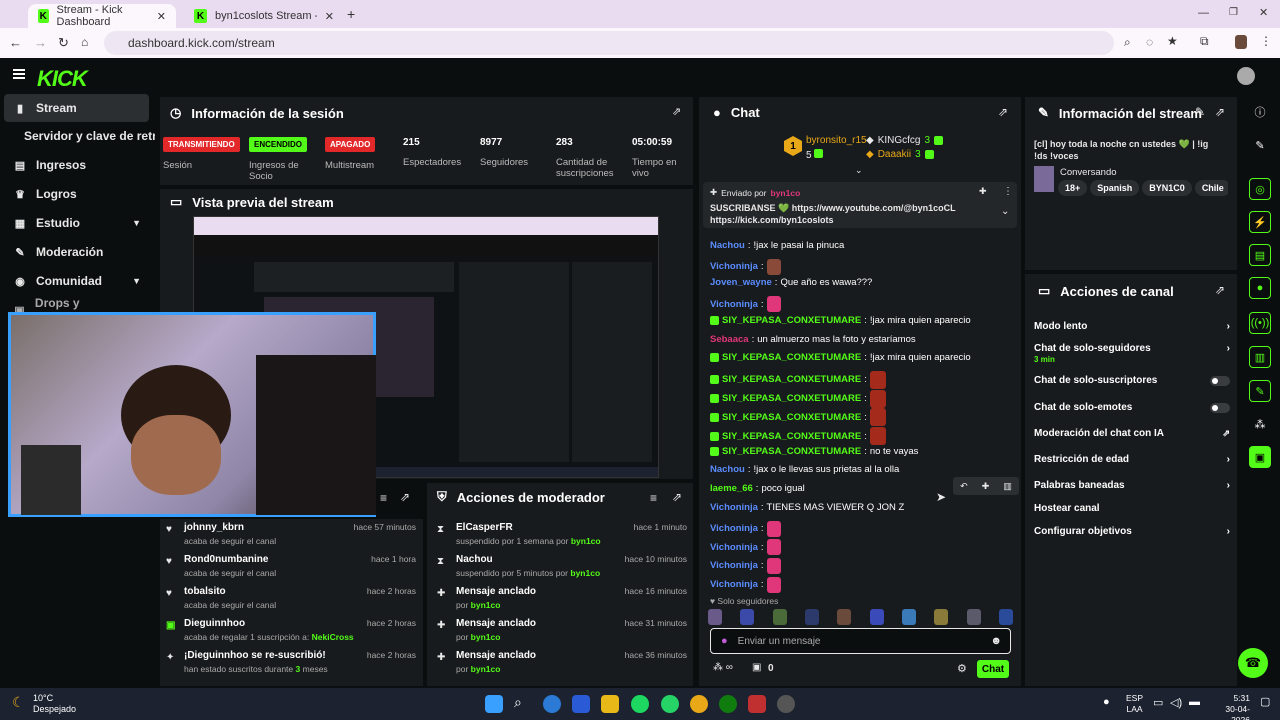 This screenshot has height=720, width=1280. Describe the element at coordinates (494, 704) in the screenshot. I see `windows-start-icon` at that location.